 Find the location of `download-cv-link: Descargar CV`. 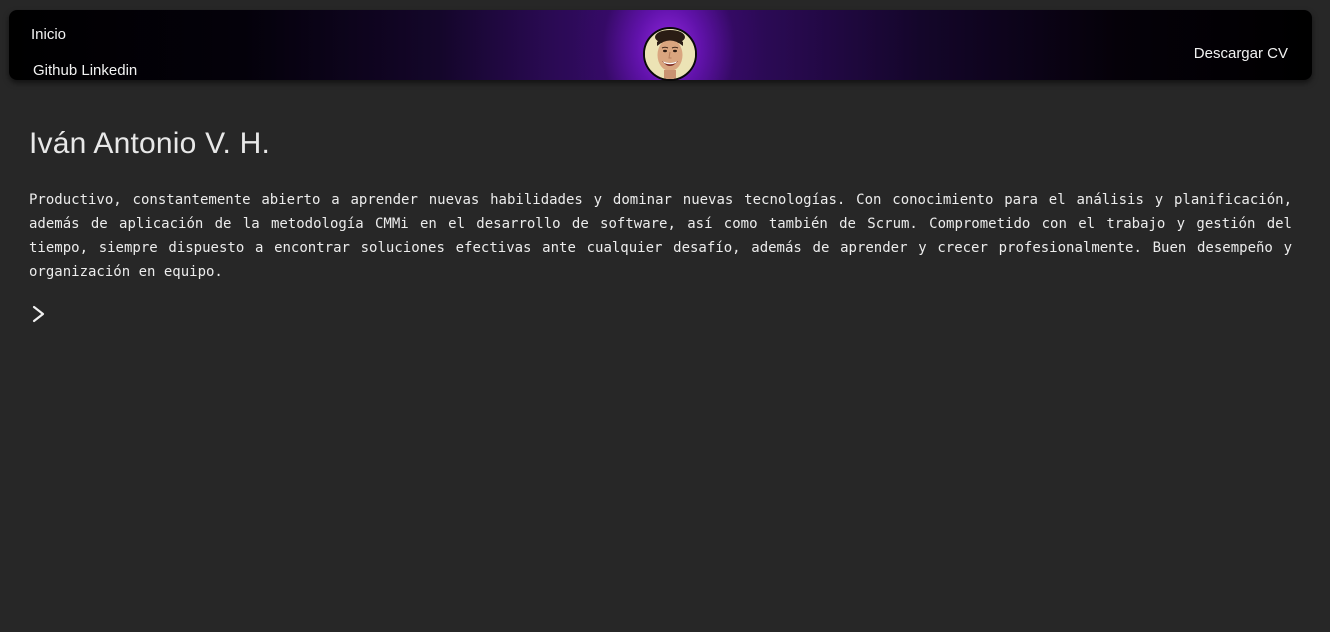

download-cv-link: Descargar CV is located at coordinates (1241, 53).